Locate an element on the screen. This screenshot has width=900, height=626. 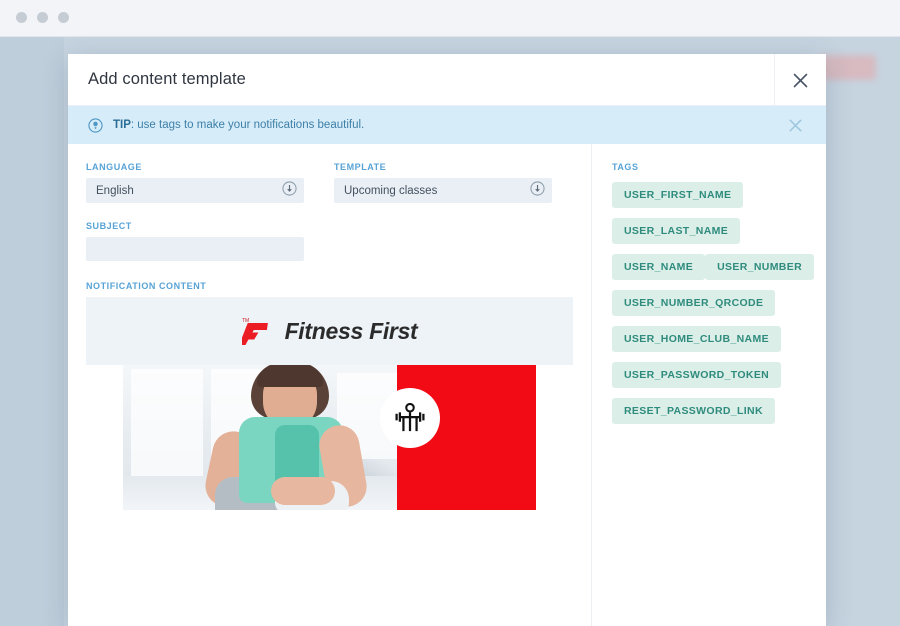
language-value: English is located at coordinates (115, 190).